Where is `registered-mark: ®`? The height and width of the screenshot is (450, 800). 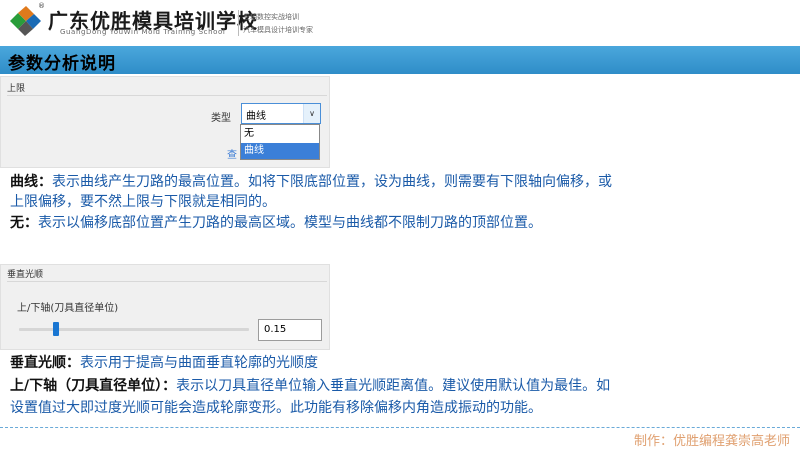 registered-mark: ® is located at coordinates (41, 6).